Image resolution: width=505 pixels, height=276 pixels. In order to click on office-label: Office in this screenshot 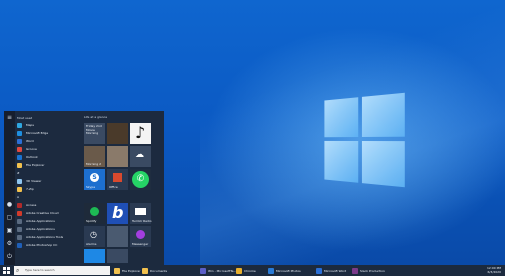, I will do `click(113, 187)`.